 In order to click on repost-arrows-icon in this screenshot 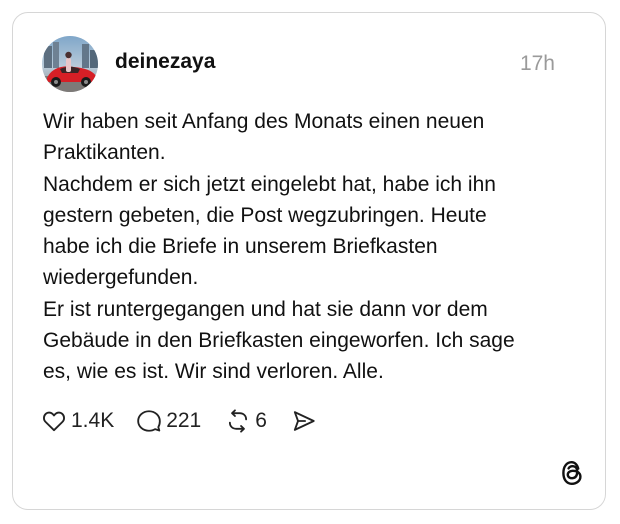, I will do `click(238, 421)`.